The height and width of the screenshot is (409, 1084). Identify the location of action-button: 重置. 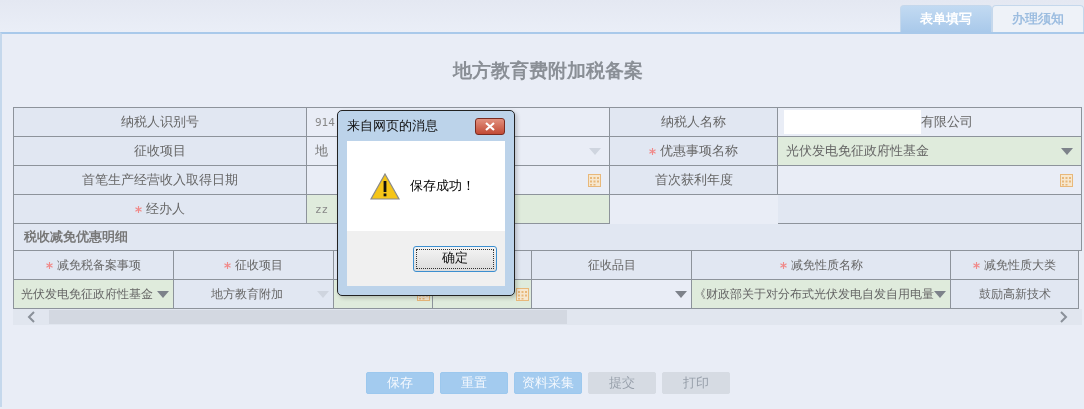
(473, 383).